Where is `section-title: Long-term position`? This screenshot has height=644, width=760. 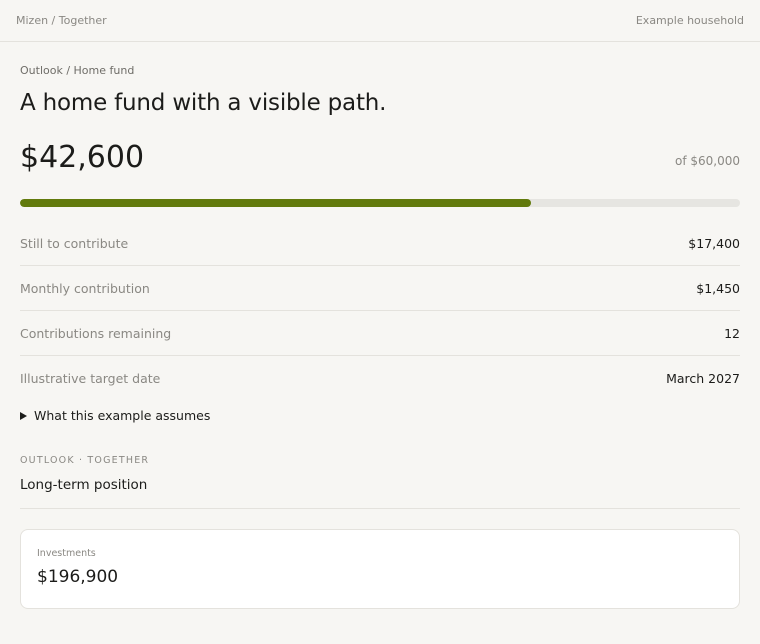
section-title: Long-term position is located at coordinates (380, 493).